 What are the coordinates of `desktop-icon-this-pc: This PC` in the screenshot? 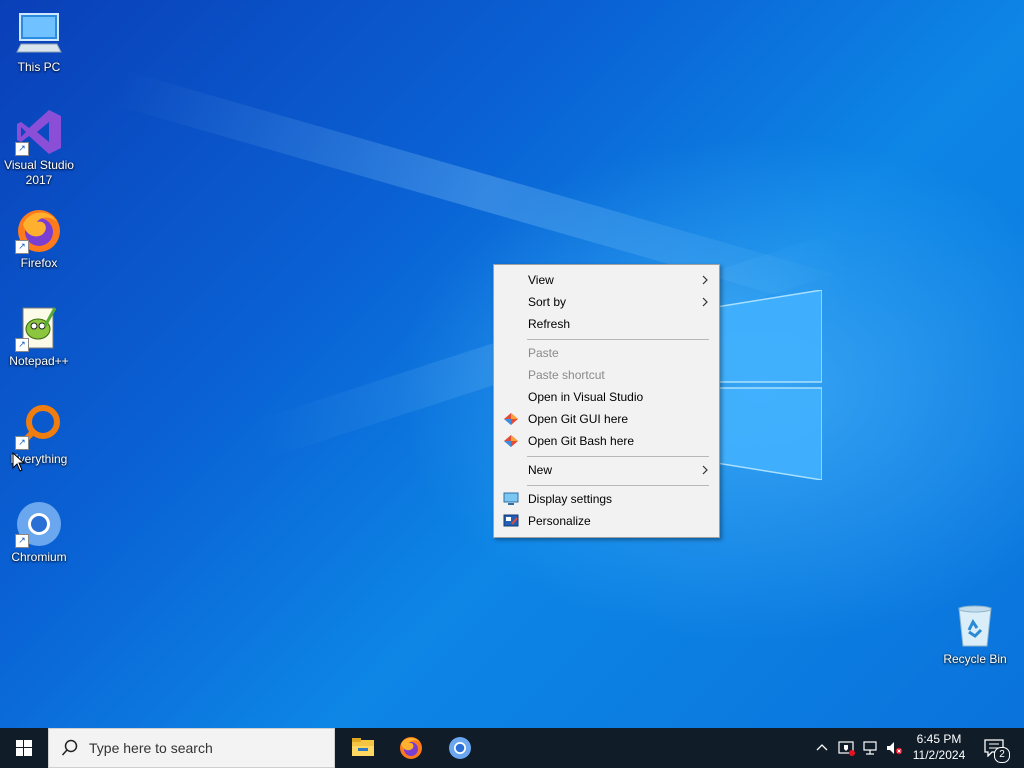 It's located at (39, 42).